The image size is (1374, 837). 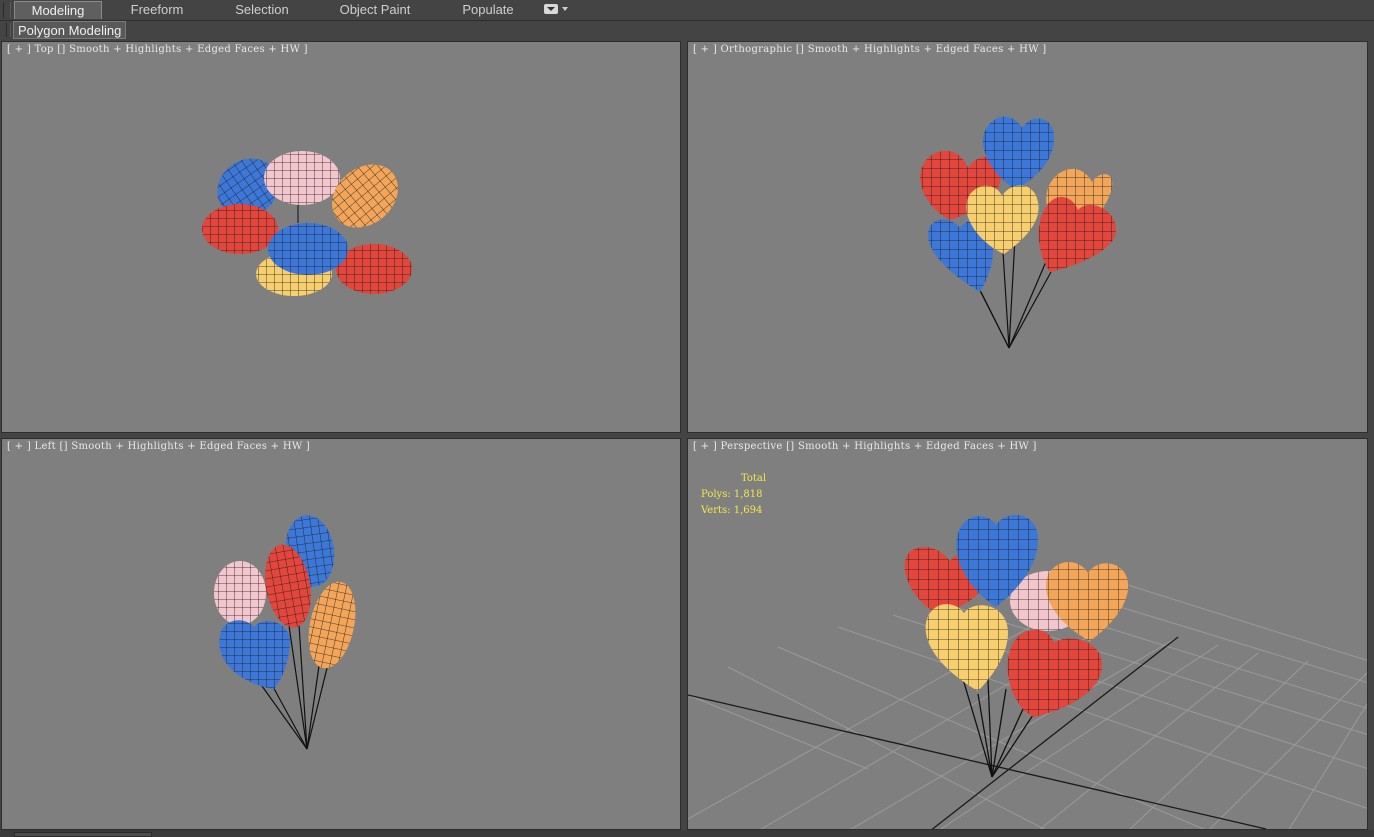 I want to click on balloon-group-top, so click(x=307, y=223).